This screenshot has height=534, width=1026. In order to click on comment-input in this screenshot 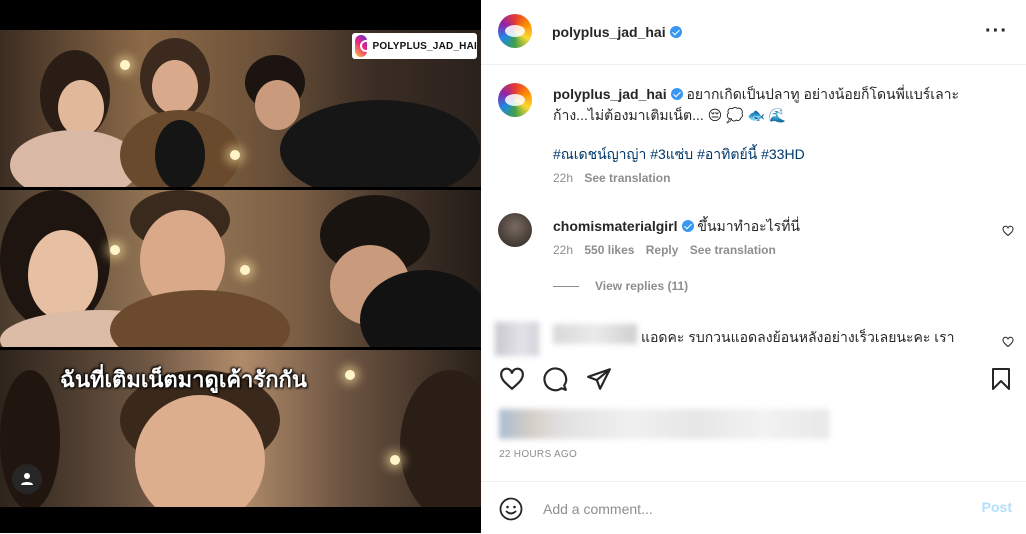, I will do `click(753, 509)`.